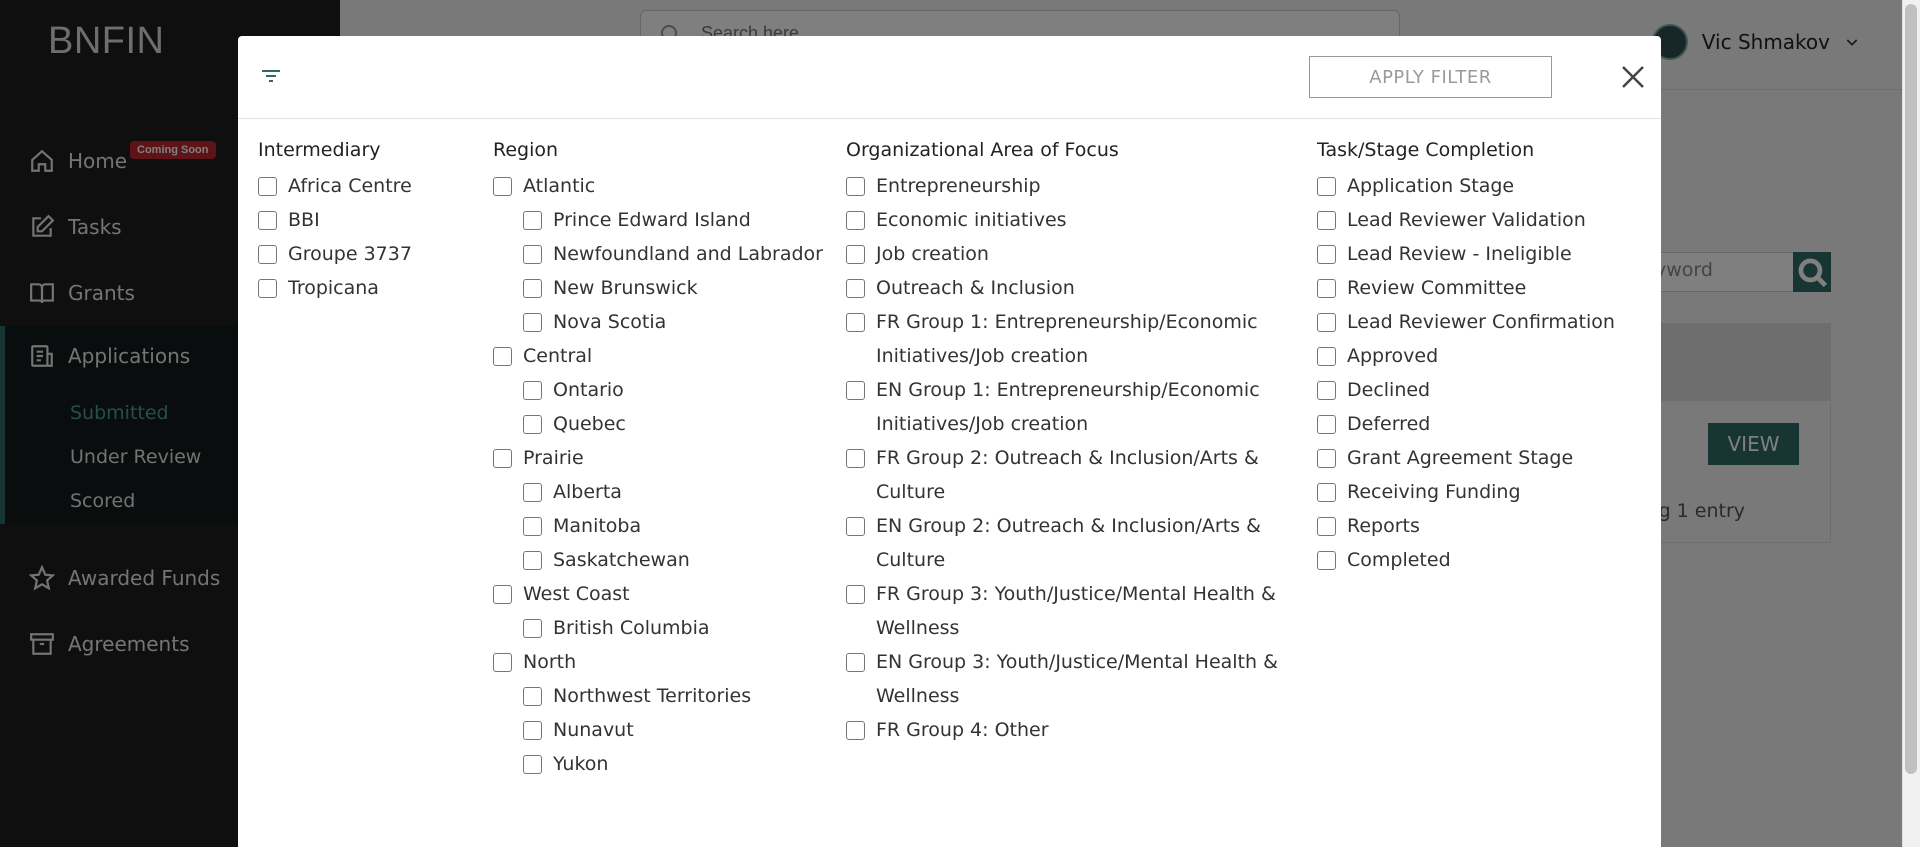 This screenshot has height=847, width=1920. I want to click on scrollbar, so click(1911, 423).